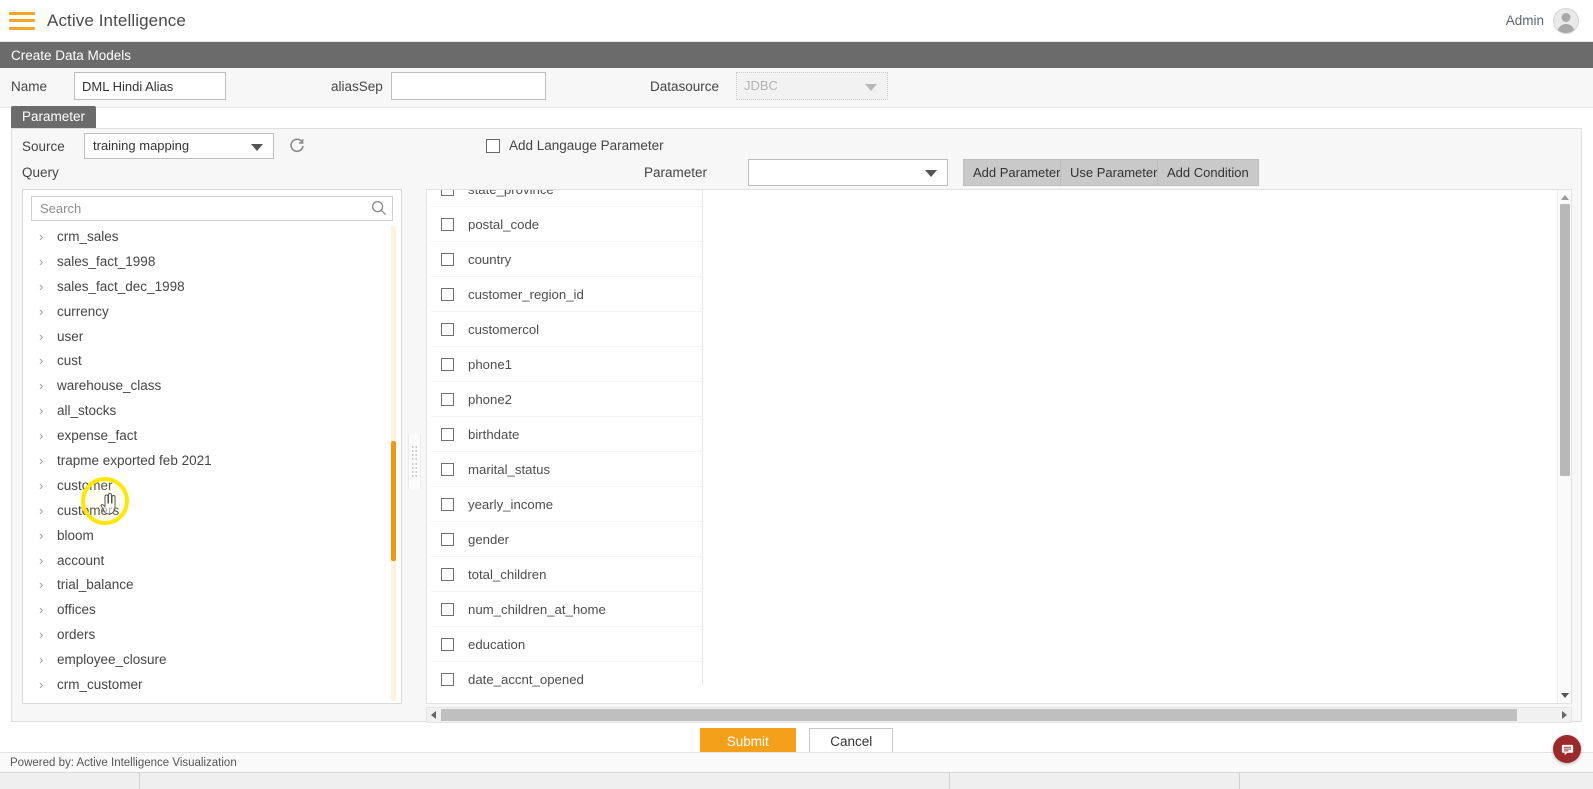 The height and width of the screenshot is (789, 1593). I want to click on scroll-down-arrow-icon, so click(1565, 695).